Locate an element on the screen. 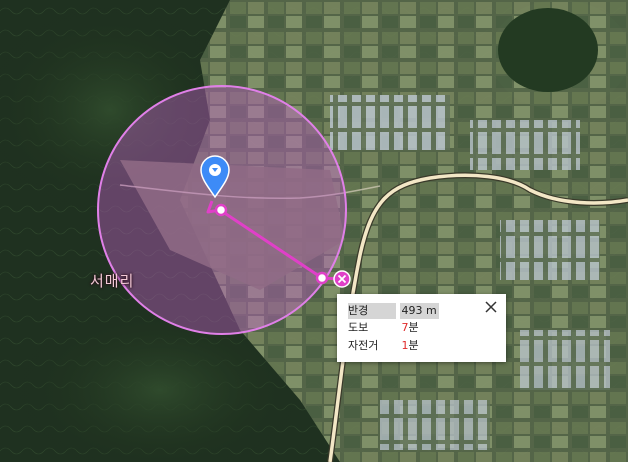 This screenshot has width=628, height=462. walk-minutes: 7 is located at coordinates (405, 327).